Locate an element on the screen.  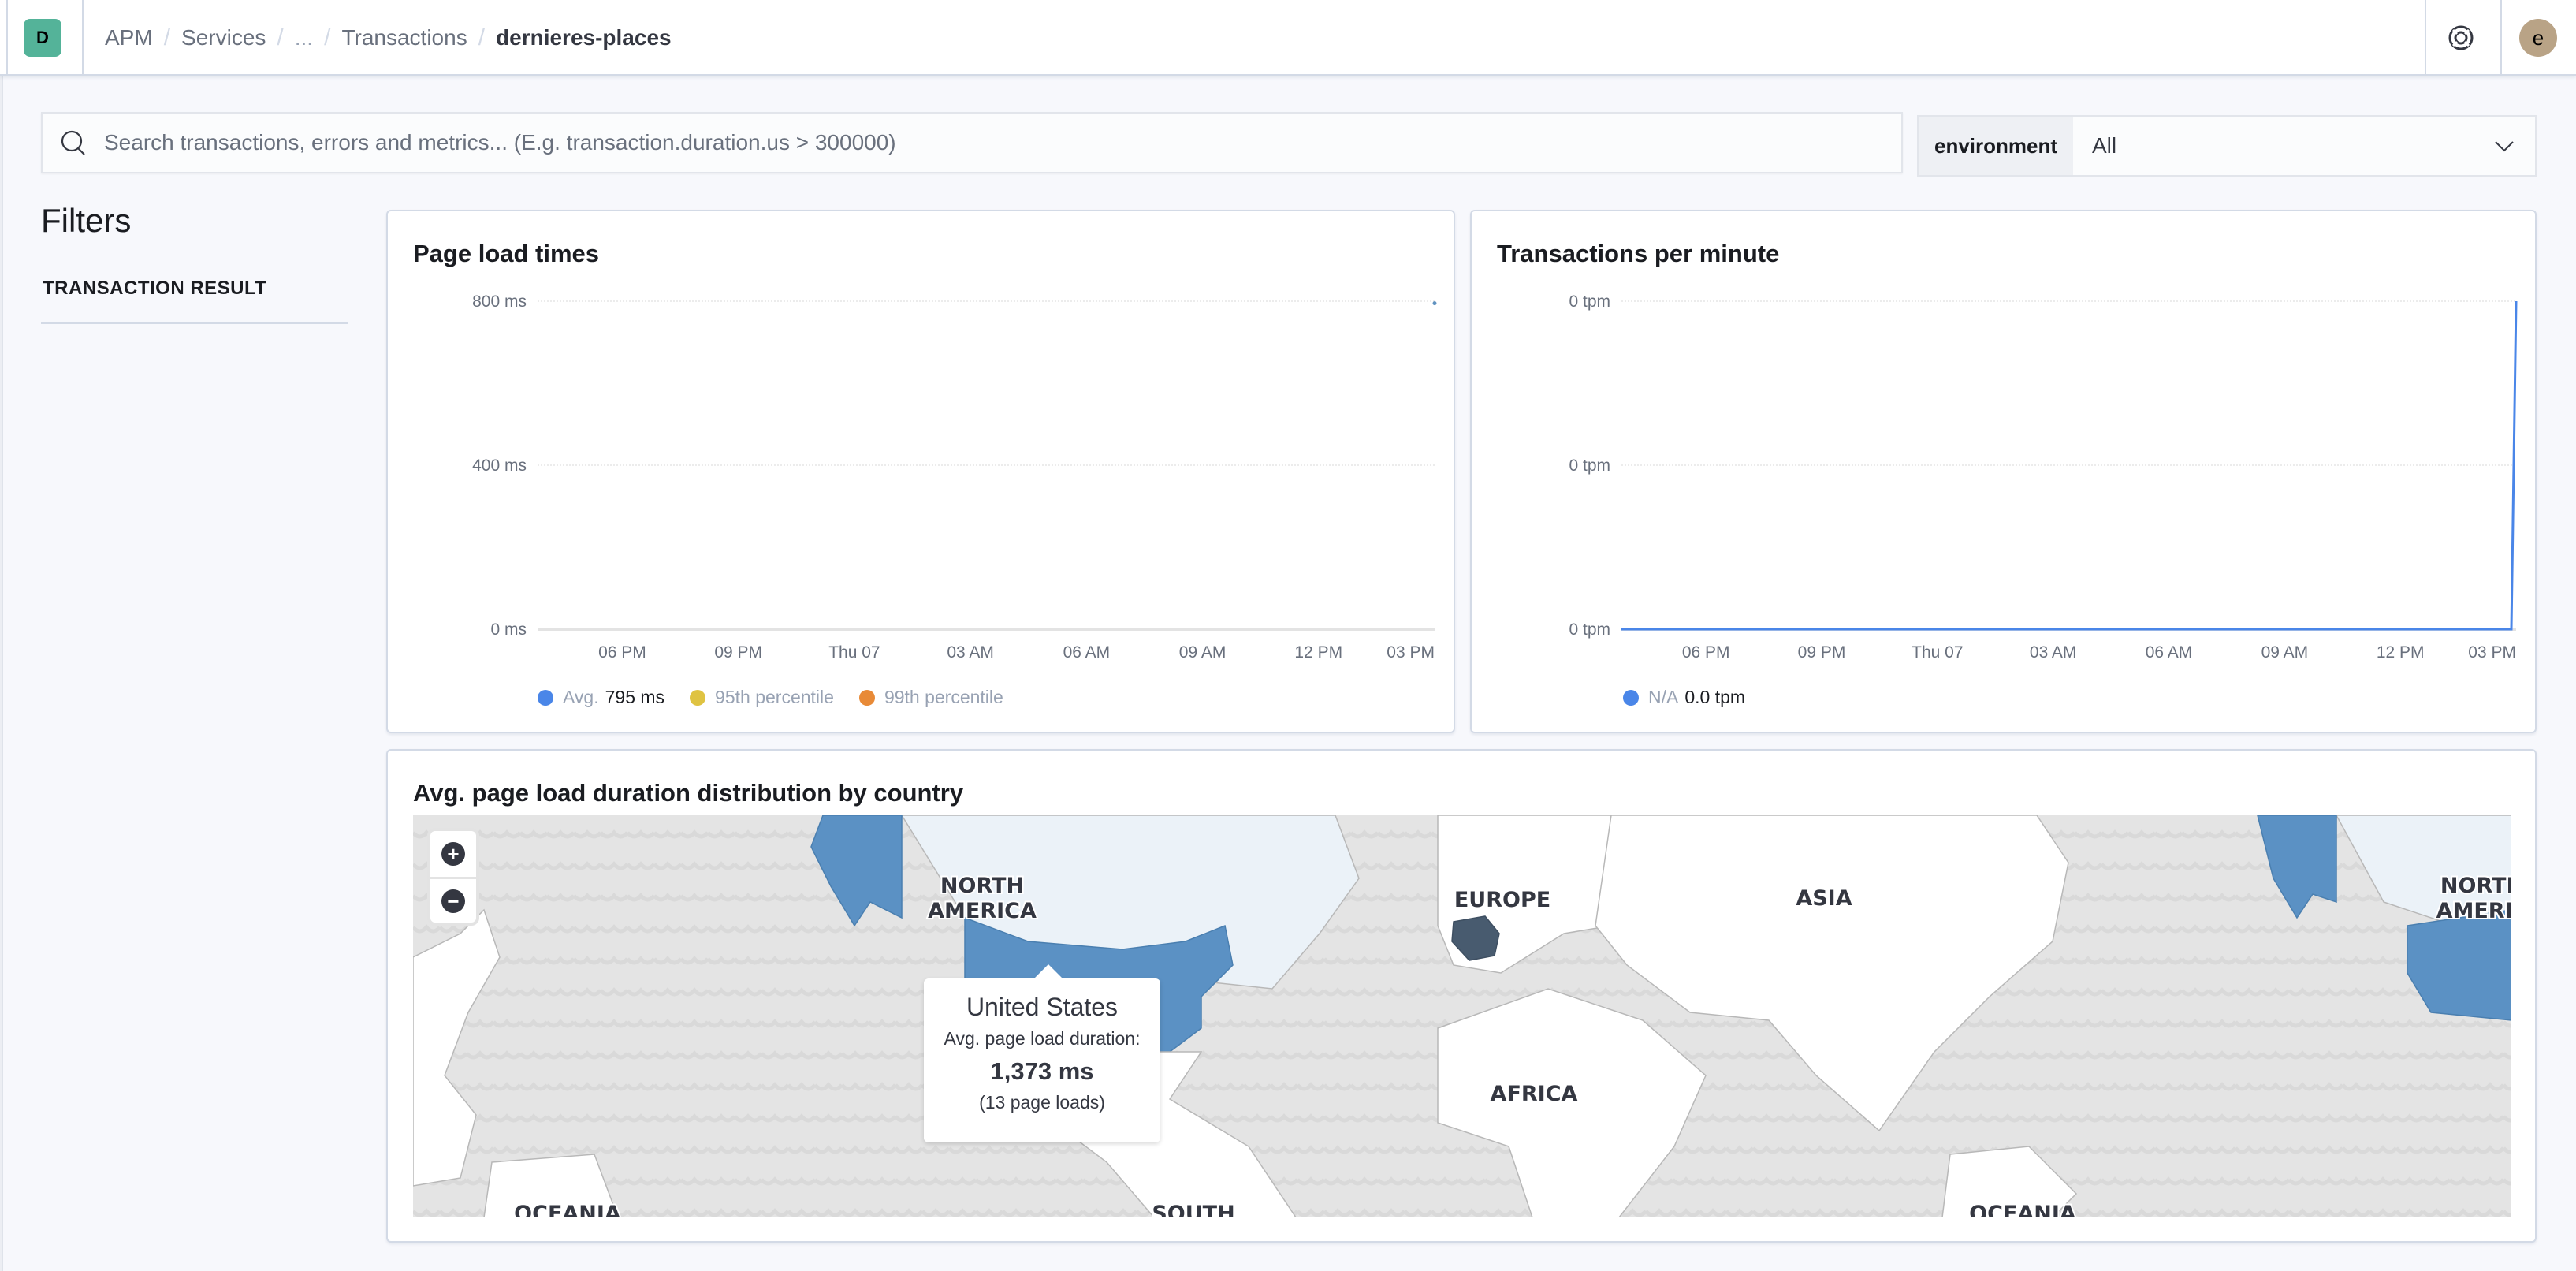
legend-item-95th: 95th percentile is located at coordinates (762, 697).